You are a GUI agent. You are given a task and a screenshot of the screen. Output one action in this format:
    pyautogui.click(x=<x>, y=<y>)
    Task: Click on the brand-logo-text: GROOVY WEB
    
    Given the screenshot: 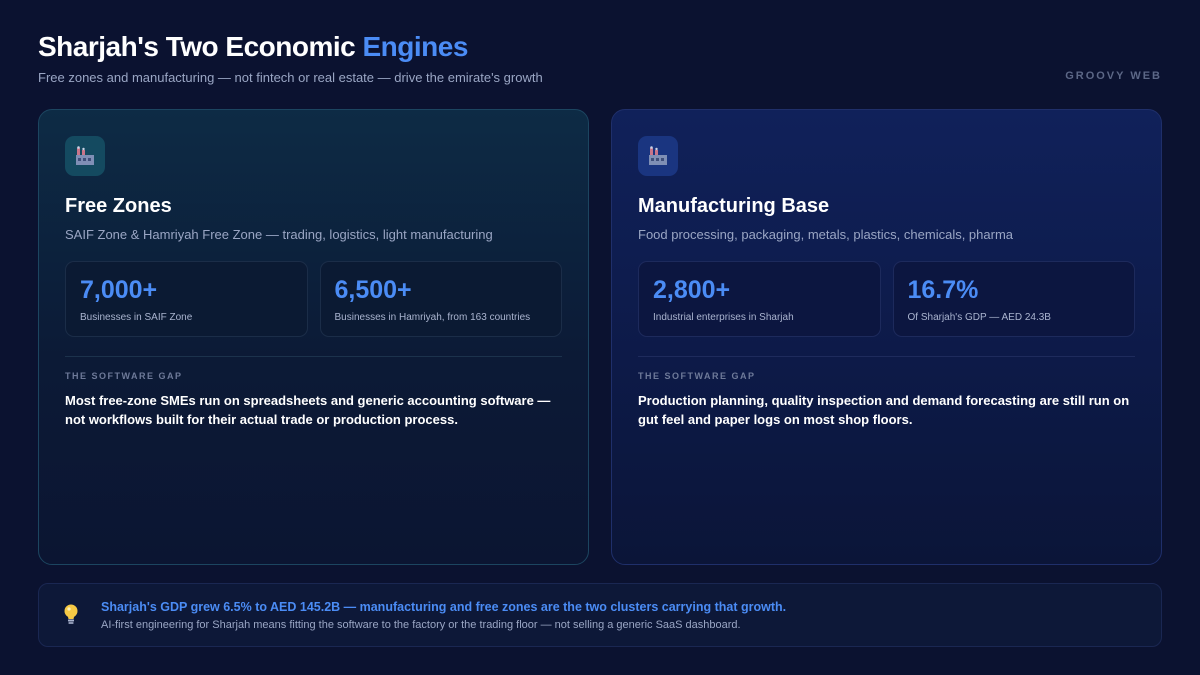 What is the action you would take?
    pyautogui.click(x=1113, y=76)
    